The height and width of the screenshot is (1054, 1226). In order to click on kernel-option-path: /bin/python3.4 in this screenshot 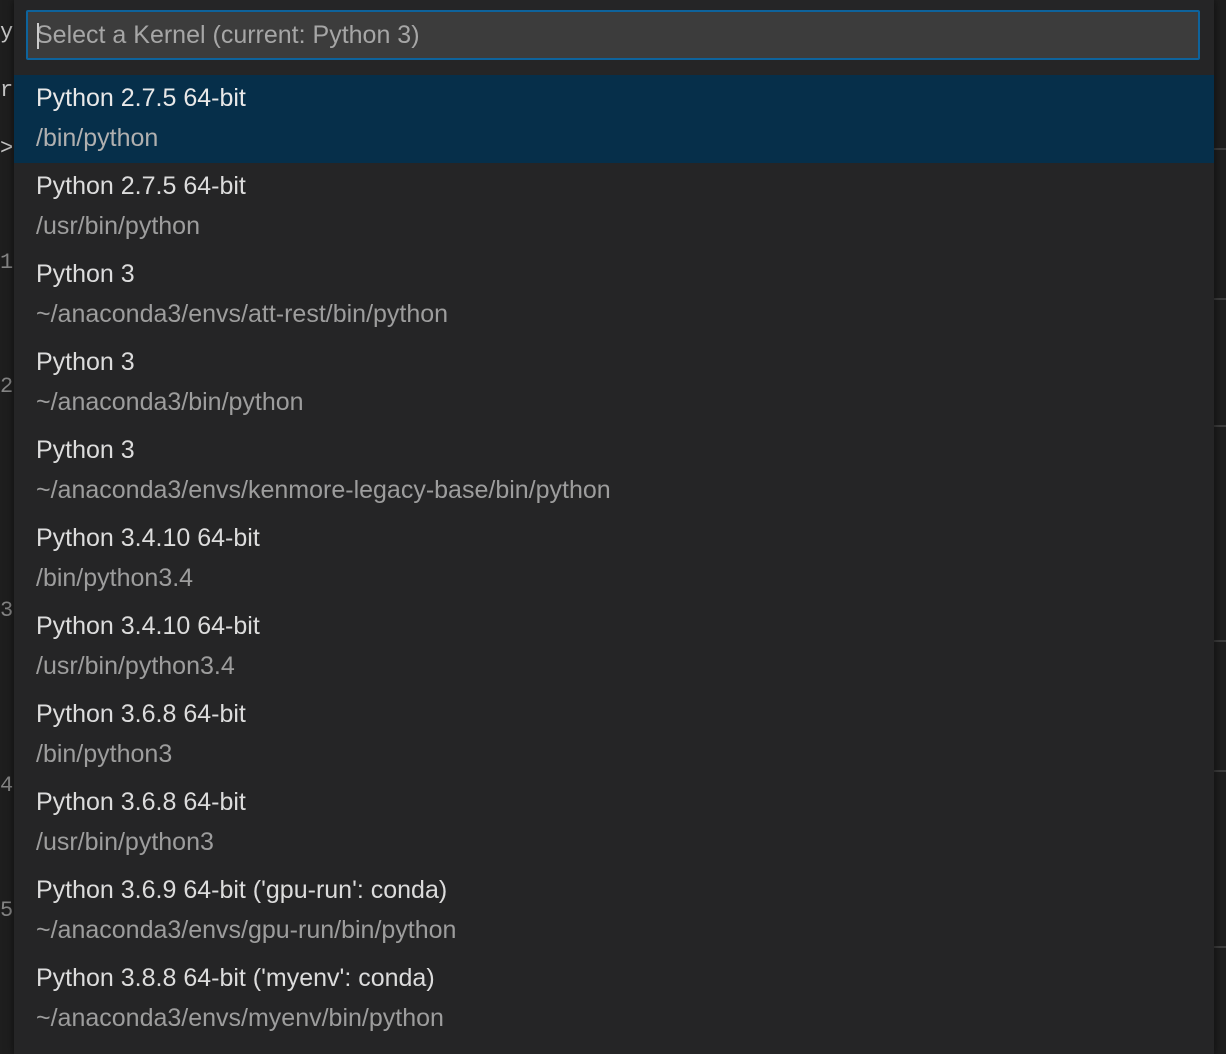, I will do `click(115, 578)`.